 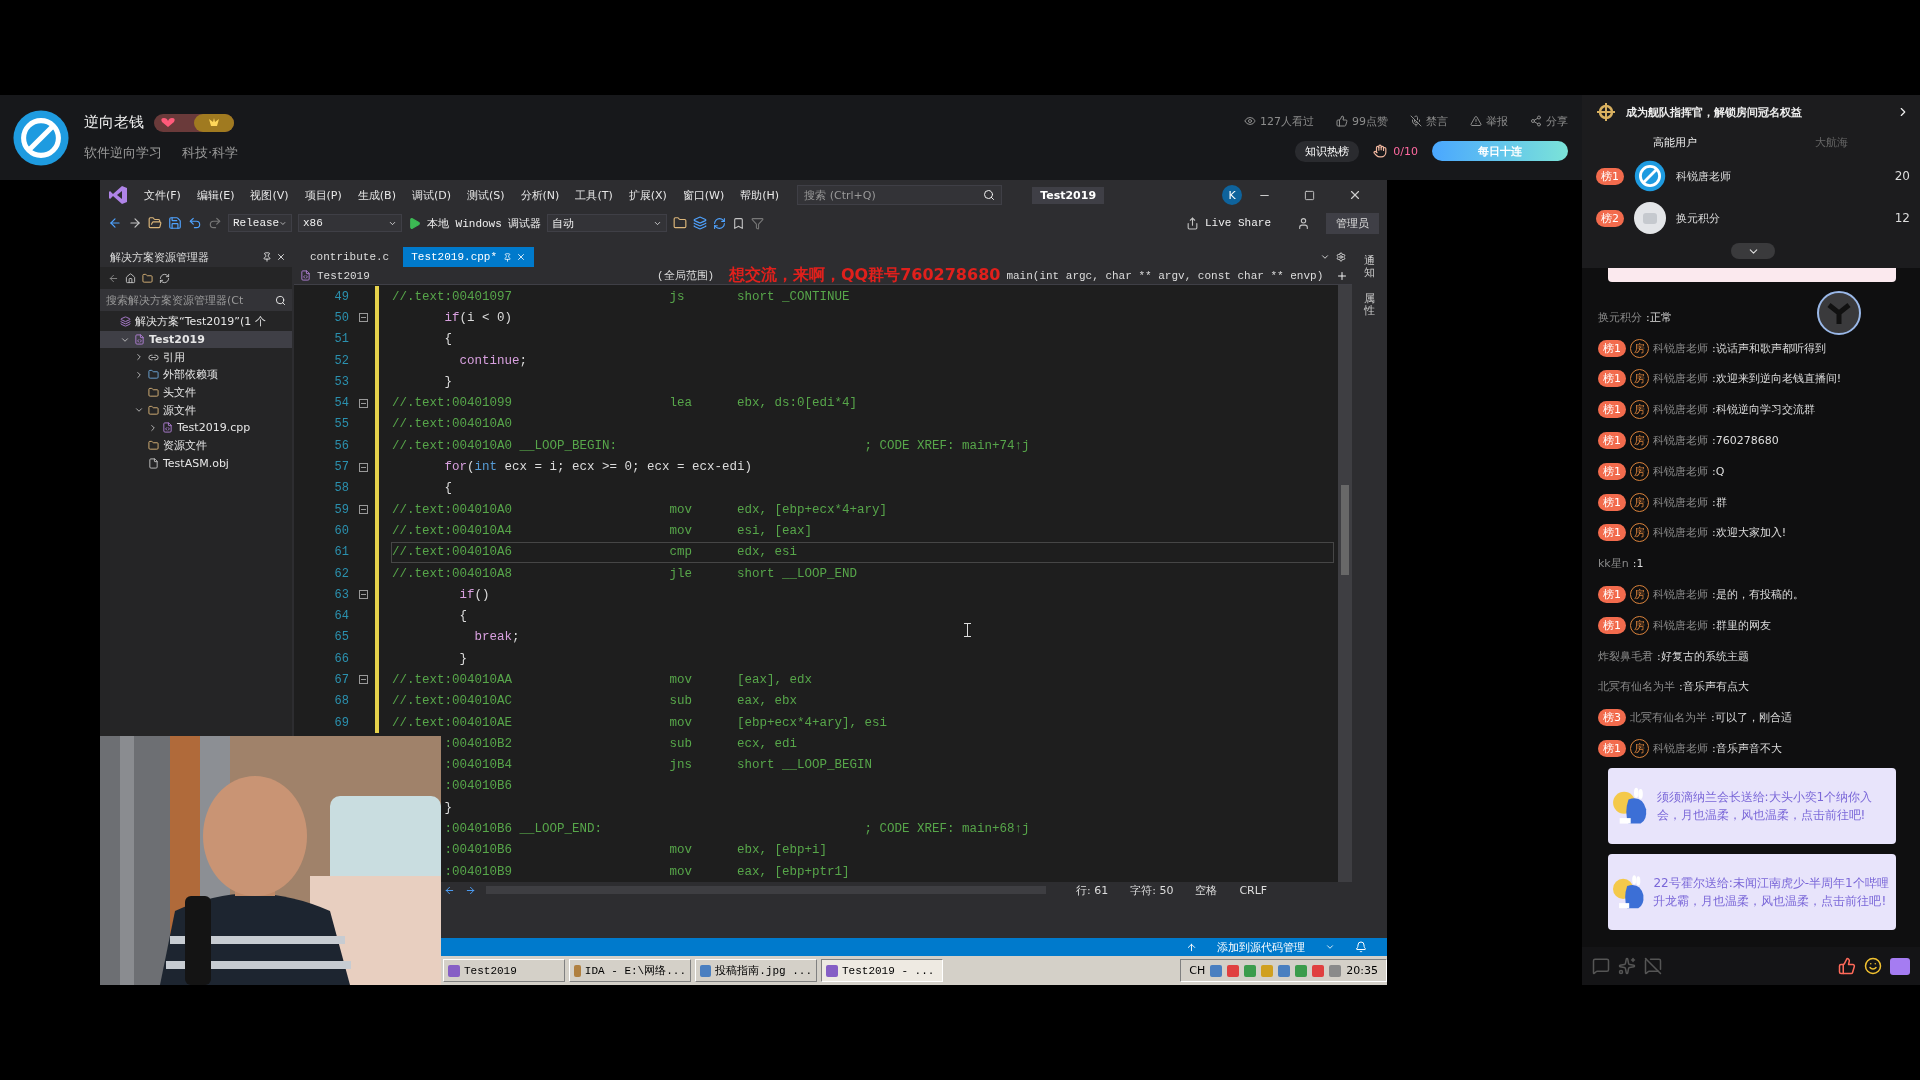 What do you see at coordinates (1674, 142) in the screenshot?
I see `panel-tab: 高能用户` at bounding box center [1674, 142].